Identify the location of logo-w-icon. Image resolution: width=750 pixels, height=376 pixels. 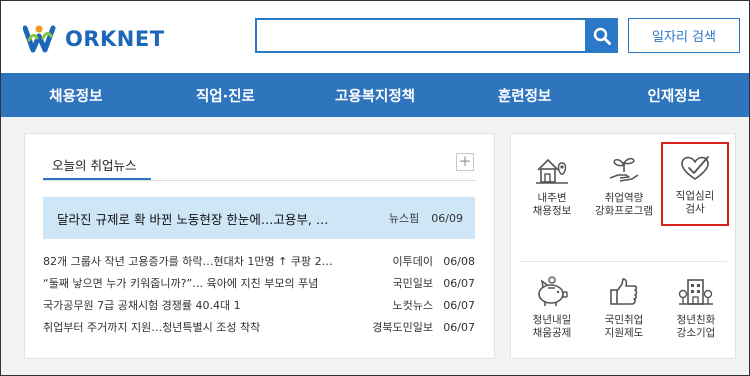
(39, 39).